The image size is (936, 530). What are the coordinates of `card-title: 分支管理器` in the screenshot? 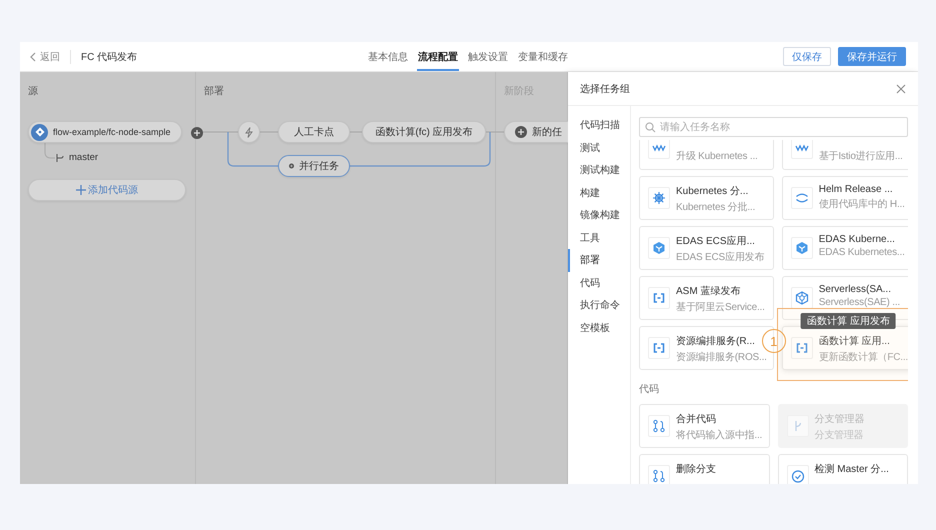 It's located at (839, 419).